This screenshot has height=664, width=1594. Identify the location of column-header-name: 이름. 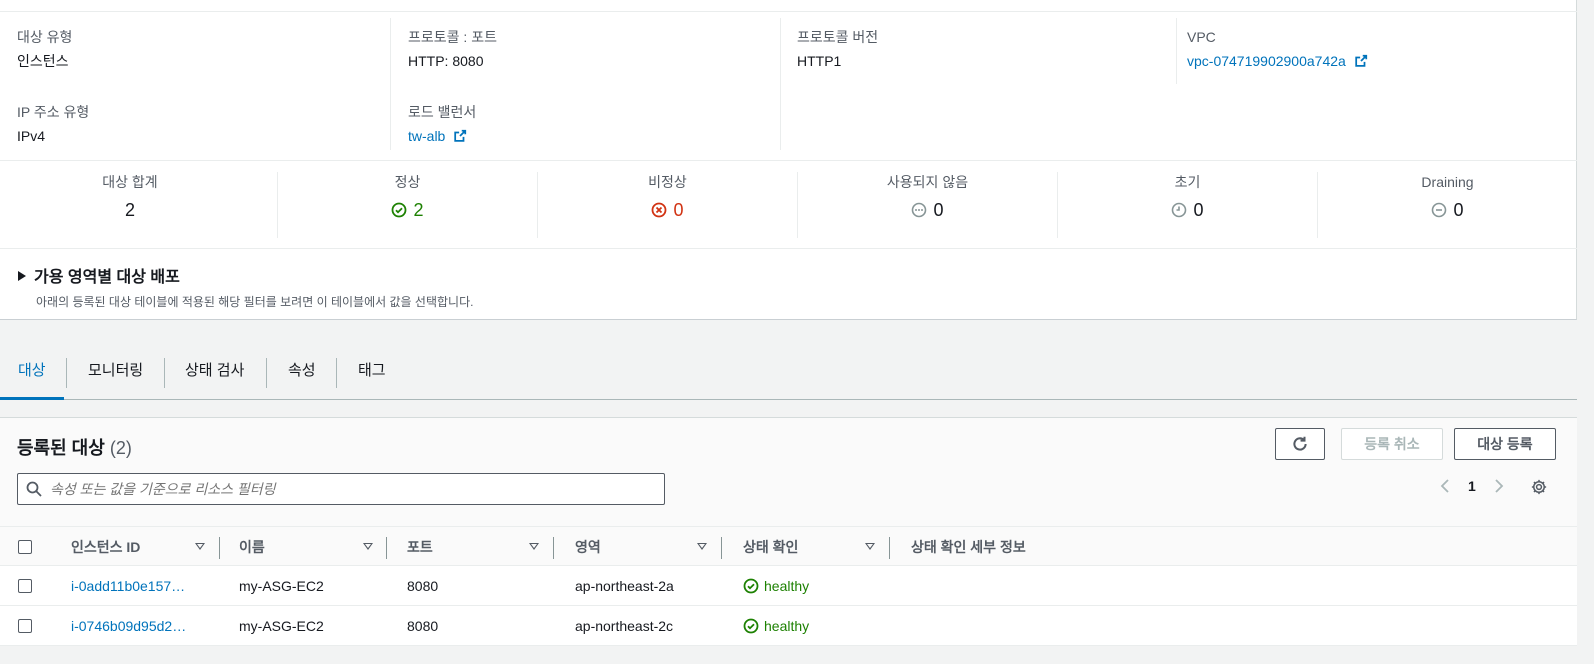
(314, 547).